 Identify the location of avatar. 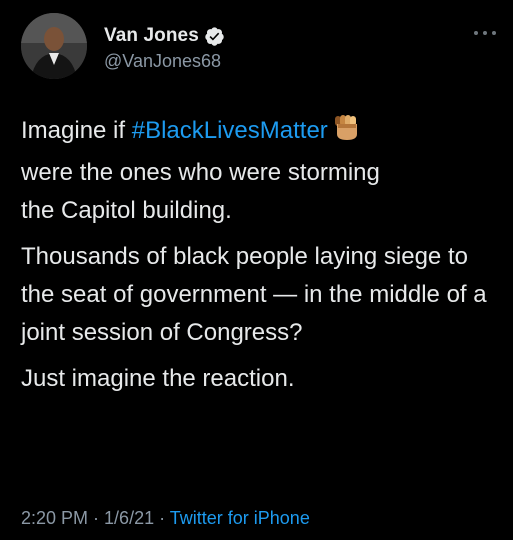
(54, 46).